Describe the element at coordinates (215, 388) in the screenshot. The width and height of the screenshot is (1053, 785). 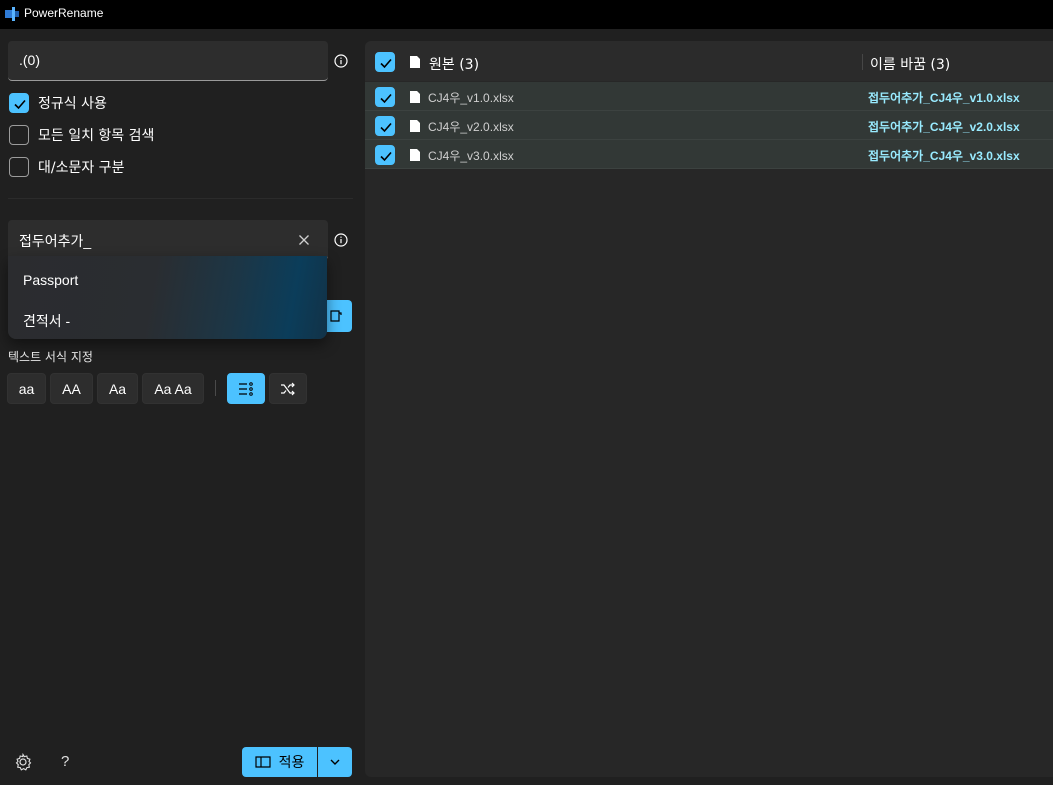
I see `button-separator` at that location.